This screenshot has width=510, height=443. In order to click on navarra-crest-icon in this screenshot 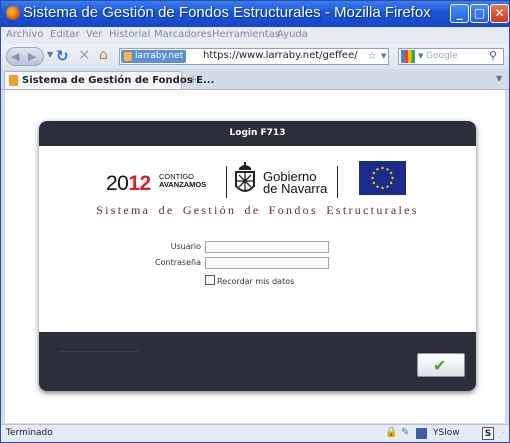, I will do `click(245, 177)`.